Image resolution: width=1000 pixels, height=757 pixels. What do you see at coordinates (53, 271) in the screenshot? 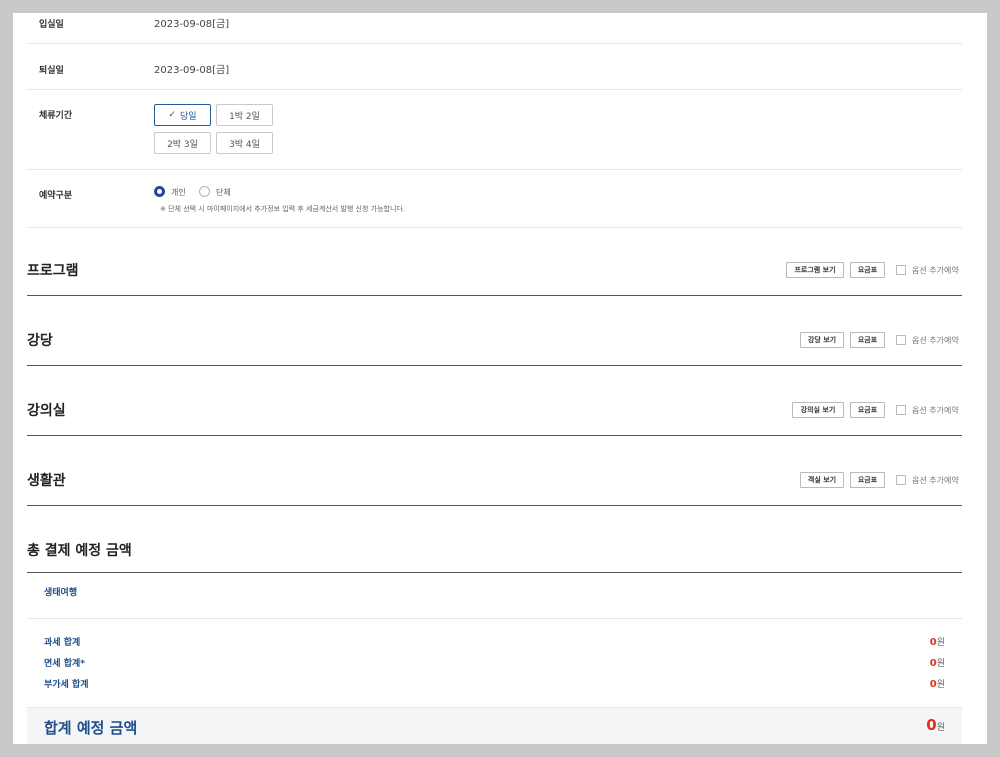
I see `section-title: 프로그램` at bounding box center [53, 271].